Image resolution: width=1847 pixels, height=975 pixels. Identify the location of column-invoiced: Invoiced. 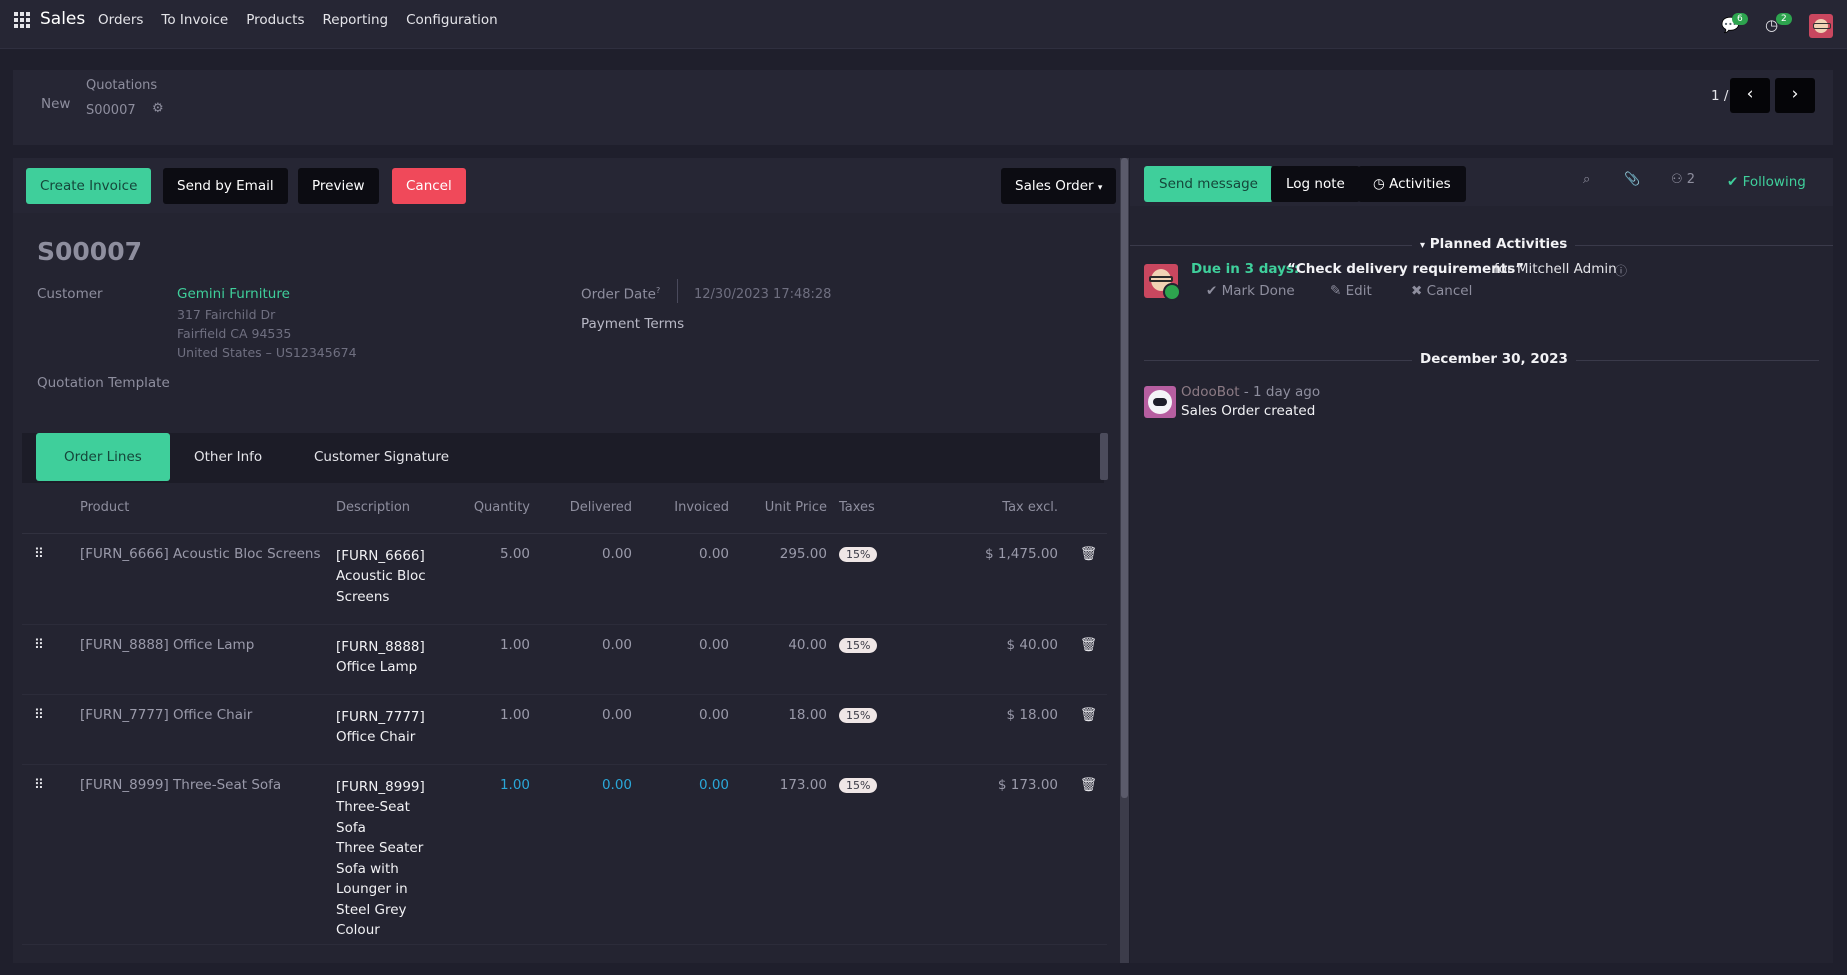
(692, 508).